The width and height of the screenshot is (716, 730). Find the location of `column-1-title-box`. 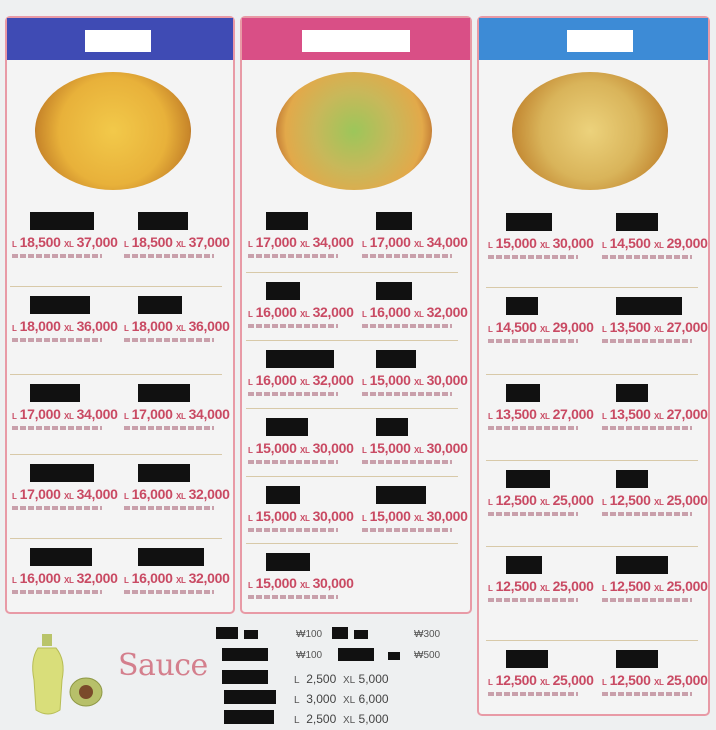

column-1-title-box is located at coordinates (118, 41).